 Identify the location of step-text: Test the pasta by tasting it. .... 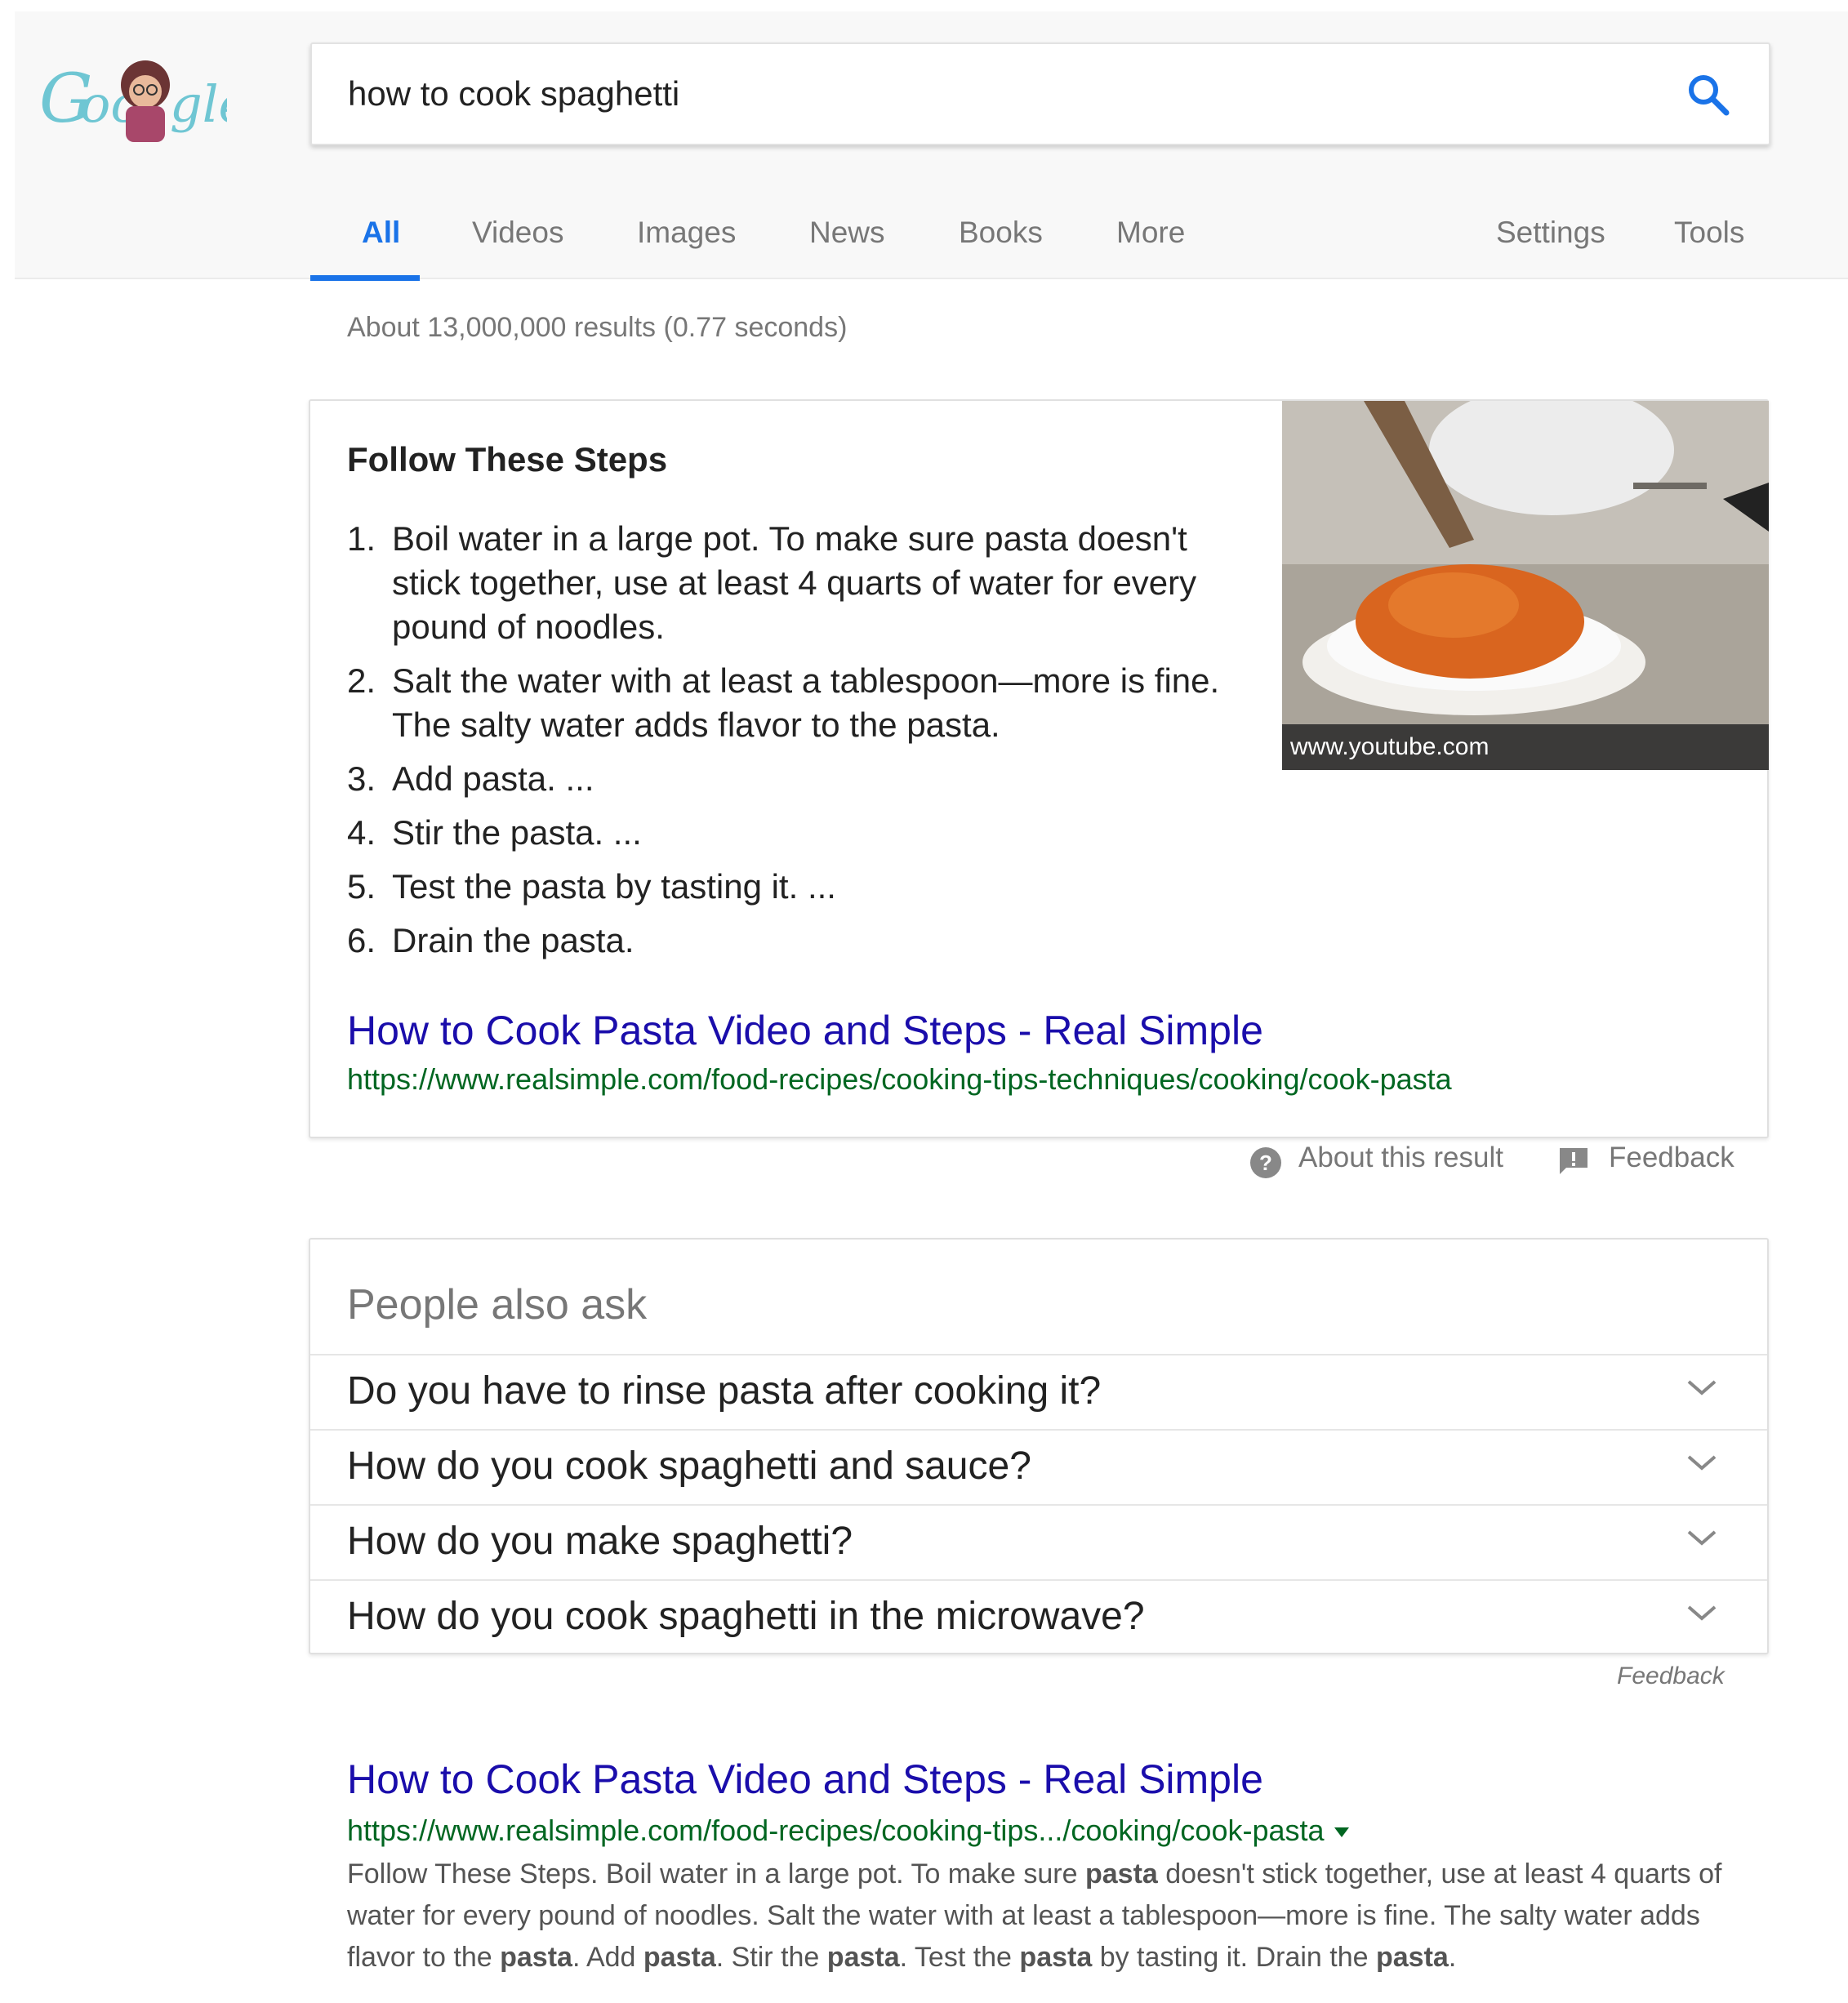
(614, 886).